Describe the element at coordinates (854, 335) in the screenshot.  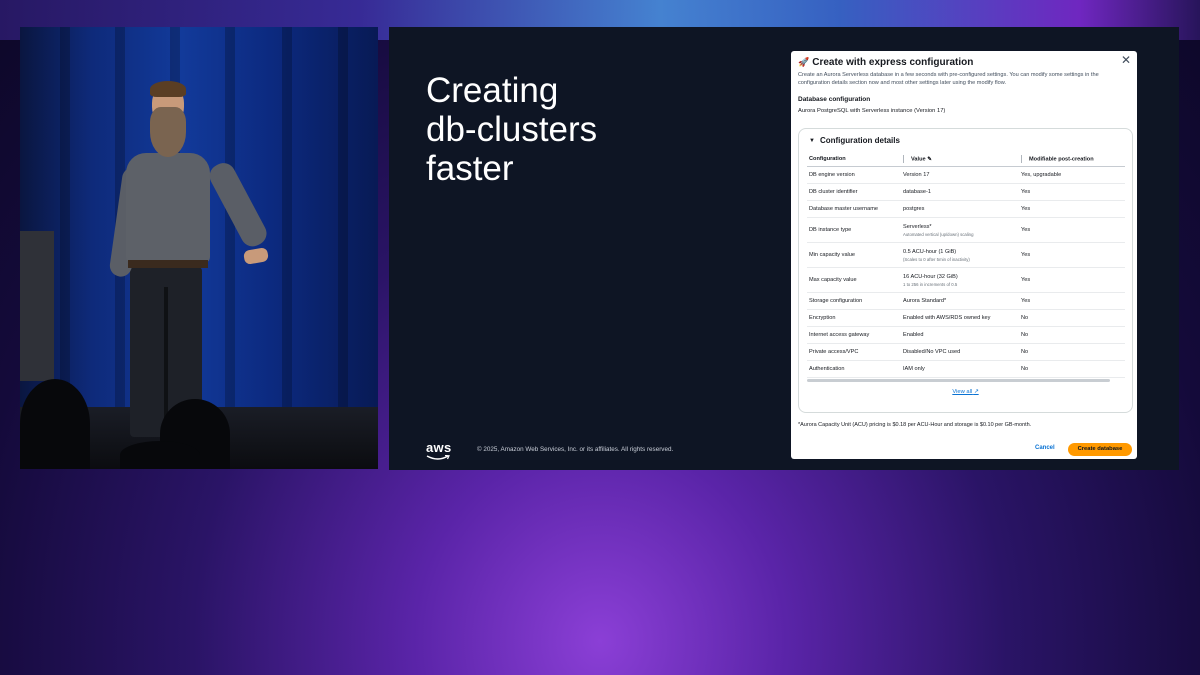
I see `config-name: Internet access gateway` at that location.